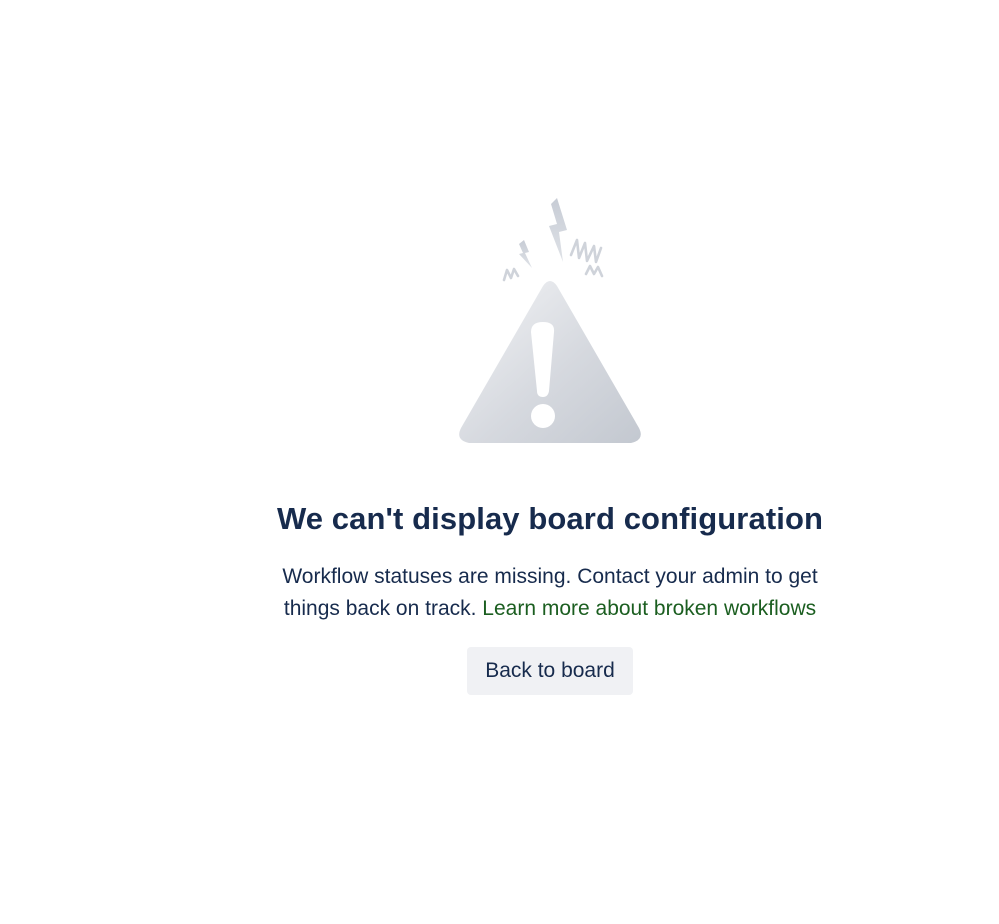 The width and height of the screenshot is (999, 924). I want to click on lightning-bolt-icon, so click(543, 233).